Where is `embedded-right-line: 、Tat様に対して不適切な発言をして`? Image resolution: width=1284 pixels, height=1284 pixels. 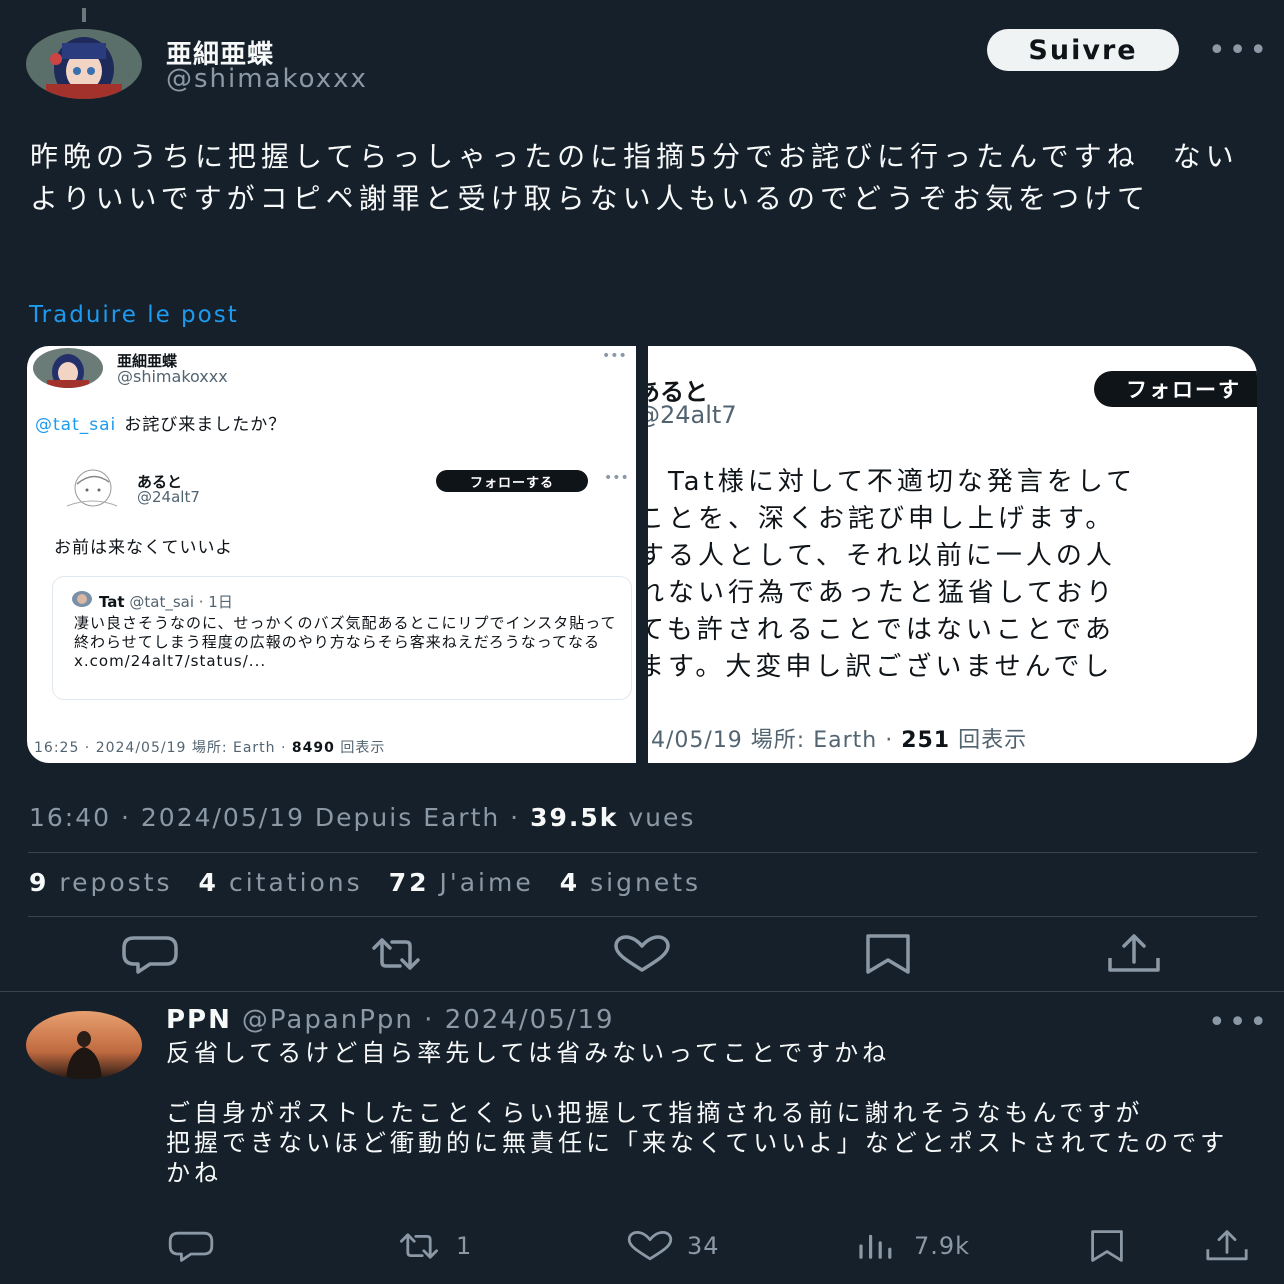
embedded-right-line: 、Tat様に対して不適切な発言をして is located at coordinates (892, 482).